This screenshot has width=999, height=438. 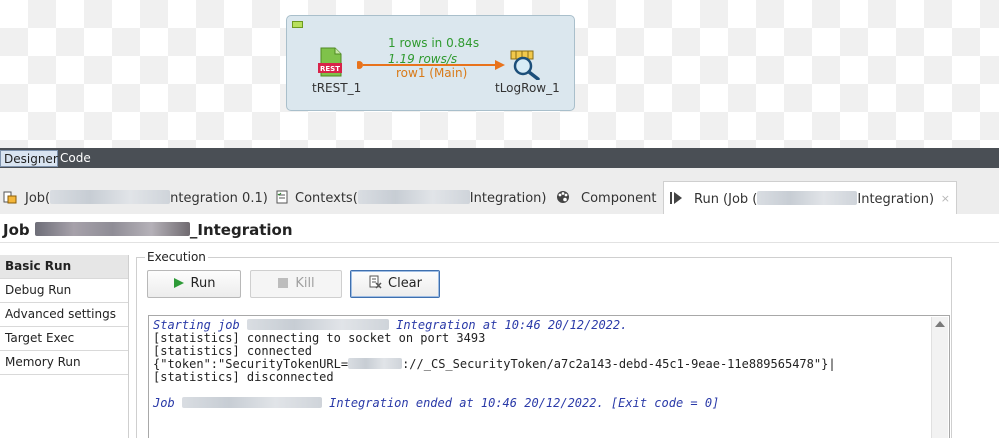 What do you see at coordinates (375, 282) in the screenshot?
I see `clear-icon` at bounding box center [375, 282].